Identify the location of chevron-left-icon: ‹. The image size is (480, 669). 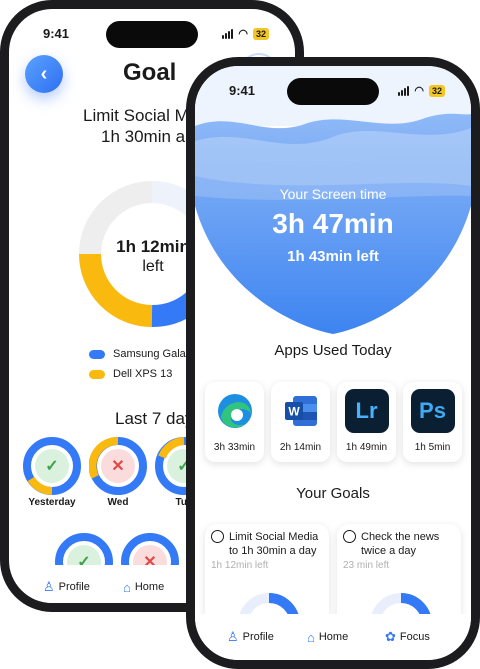
(44, 73).